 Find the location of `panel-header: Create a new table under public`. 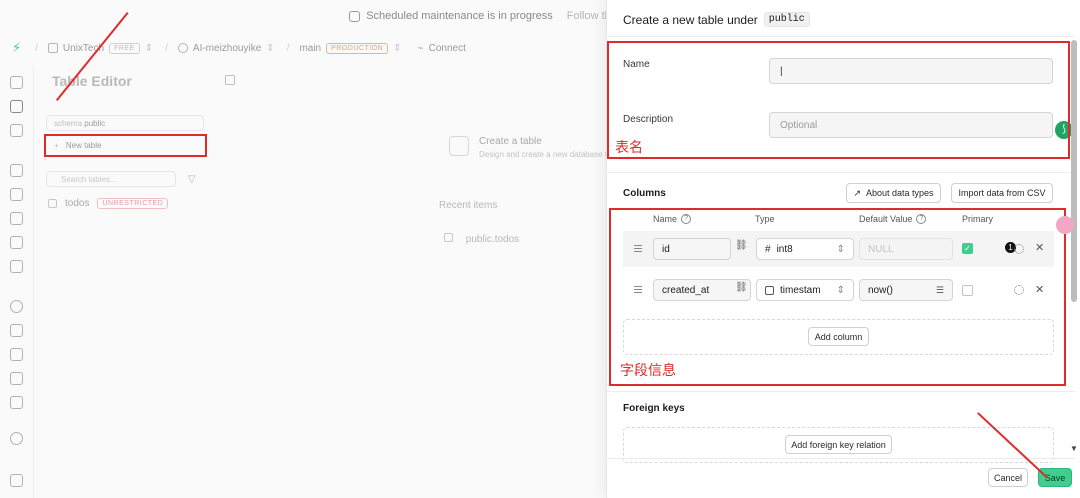

panel-header: Create a new table under public is located at coordinates (716, 19).